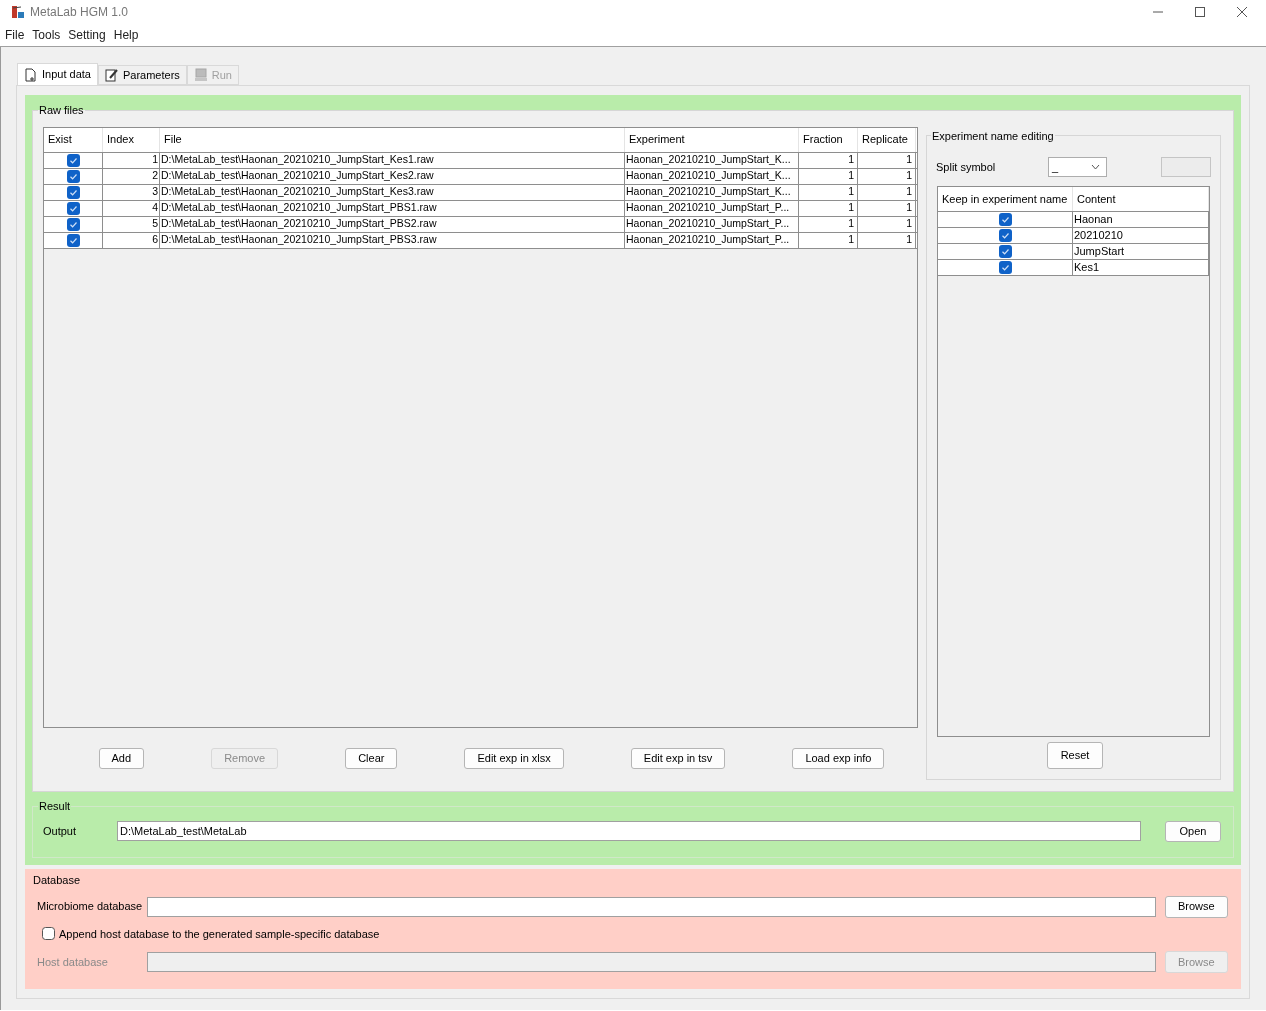 The width and height of the screenshot is (1266, 1011). I want to click on group-title: Result, so click(55, 806).